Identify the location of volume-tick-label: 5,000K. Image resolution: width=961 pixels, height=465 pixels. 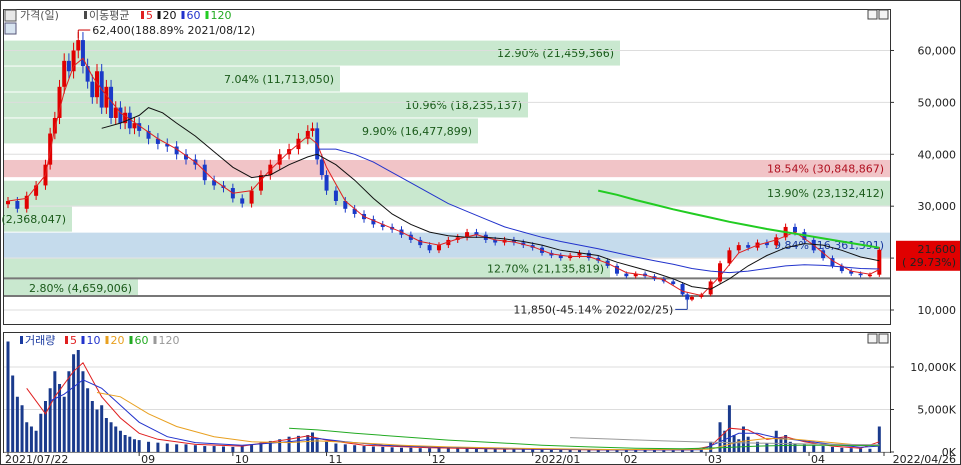
(936, 410).